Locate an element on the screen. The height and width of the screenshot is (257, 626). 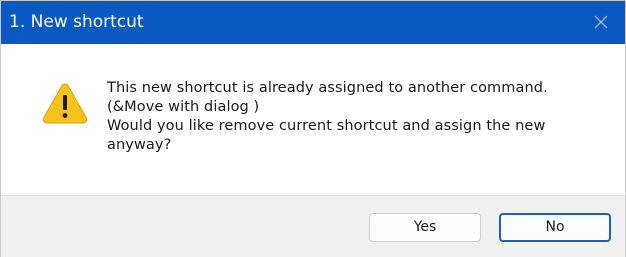
yes-button: Yes is located at coordinates (425, 227).